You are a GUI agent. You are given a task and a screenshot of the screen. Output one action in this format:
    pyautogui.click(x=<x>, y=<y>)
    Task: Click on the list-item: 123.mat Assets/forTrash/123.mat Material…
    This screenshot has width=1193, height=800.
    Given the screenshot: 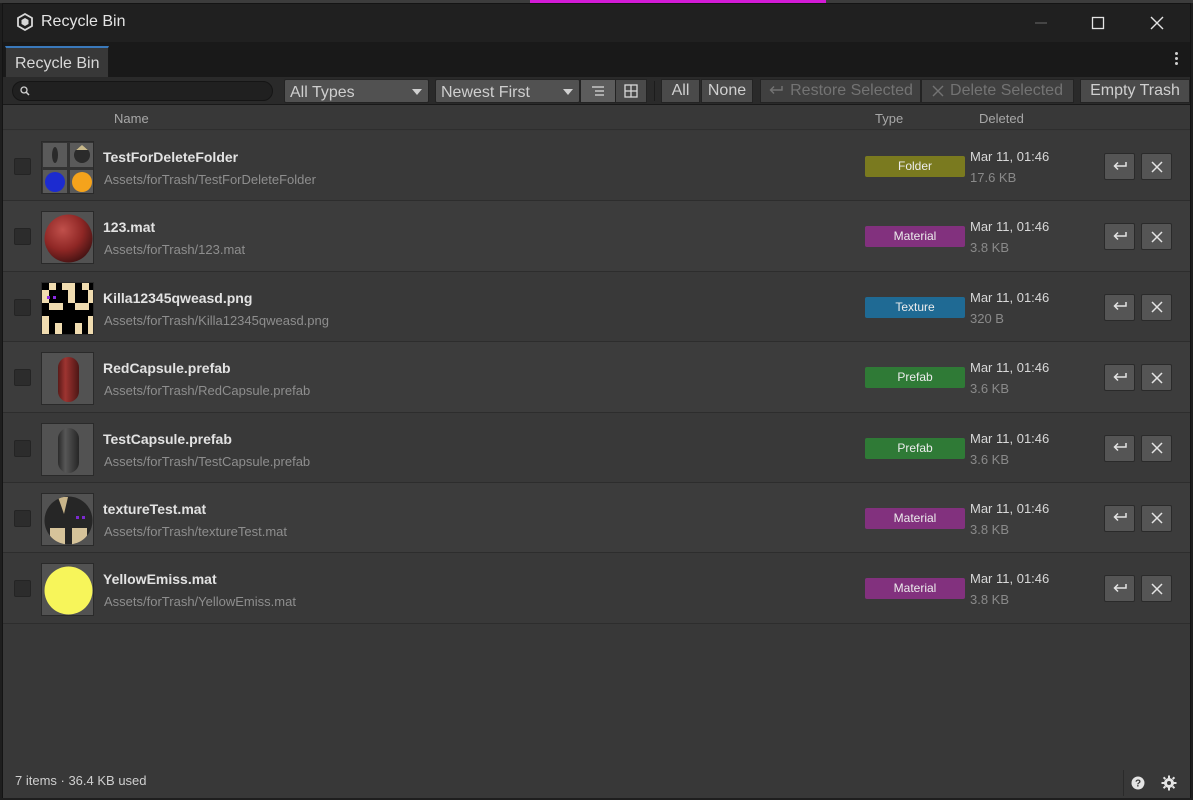 What is the action you would take?
    pyautogui.click(x=596, y=236)
    